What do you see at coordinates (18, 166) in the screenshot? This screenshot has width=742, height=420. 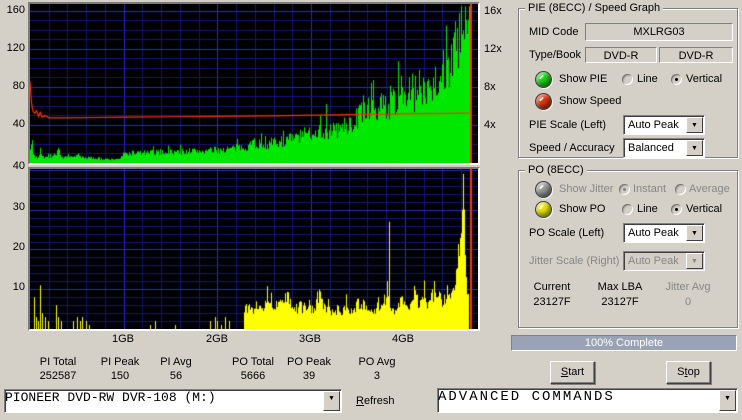 I see `po-y-tick: 40` at bounding box center [18, 166].